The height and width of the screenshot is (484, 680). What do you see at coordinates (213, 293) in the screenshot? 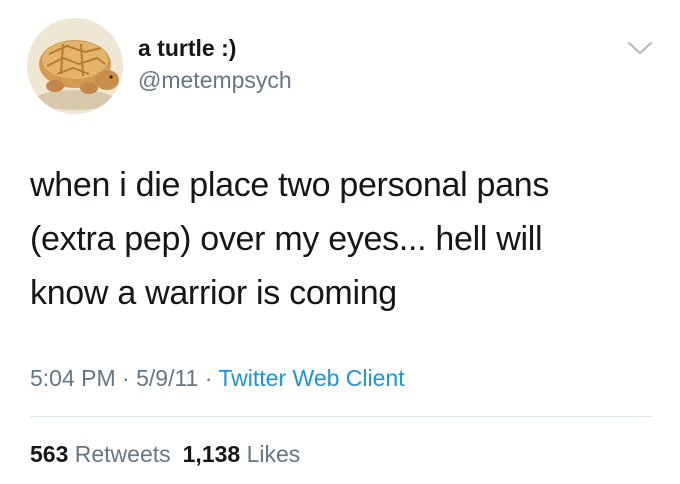
I see `tweet-line: know a warrior is coming` at bounding box center [213, 293].